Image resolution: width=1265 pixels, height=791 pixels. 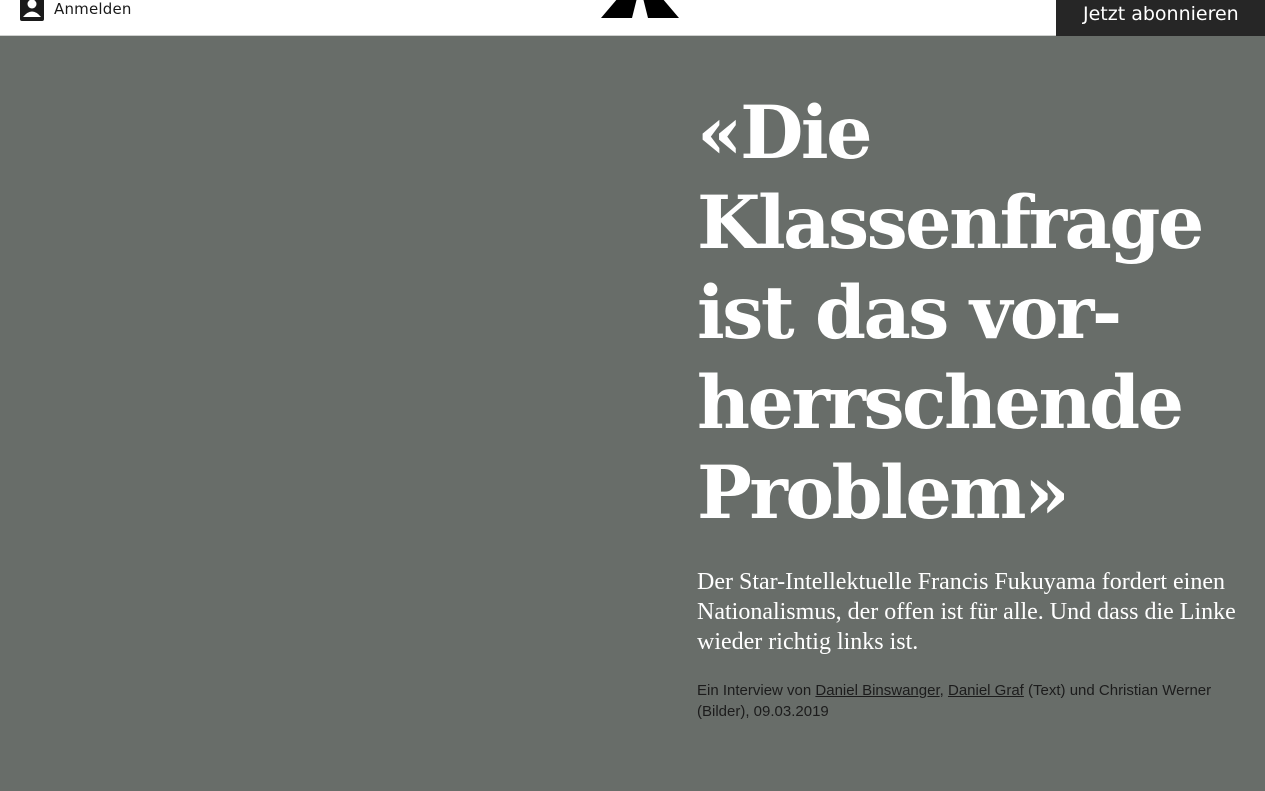 What do you see at coordinates (909, 313) in the screenshot?
I see `article-title-line: ist das vor-` at bounding box center [909, 313].